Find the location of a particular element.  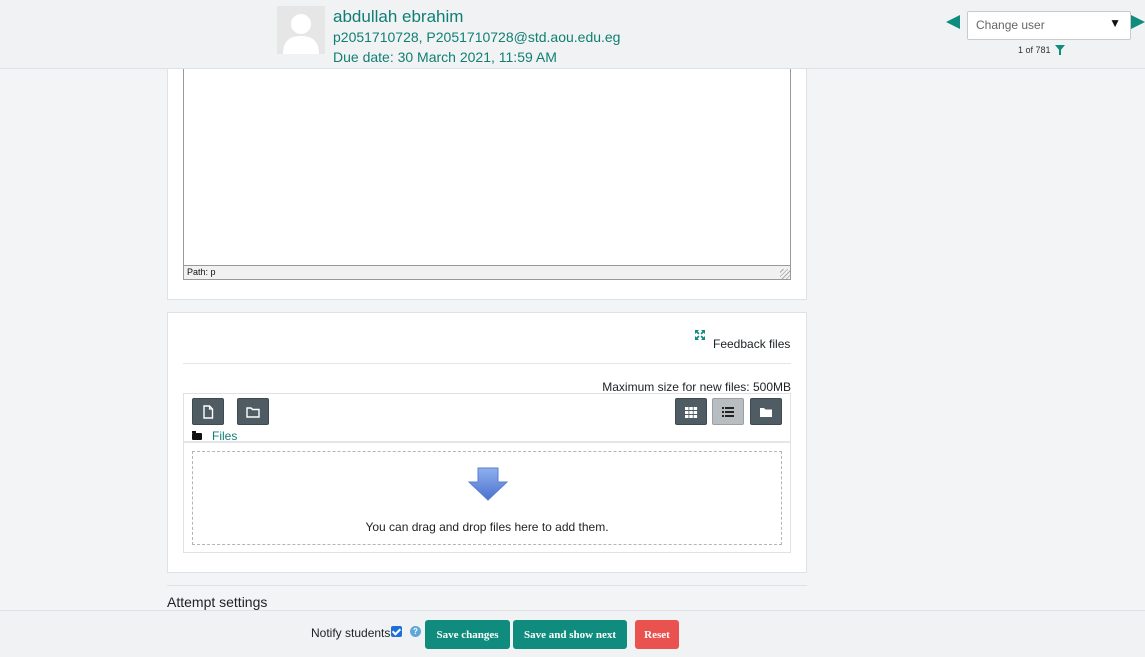

previous-user-icon is located at coordinates (953, 22).